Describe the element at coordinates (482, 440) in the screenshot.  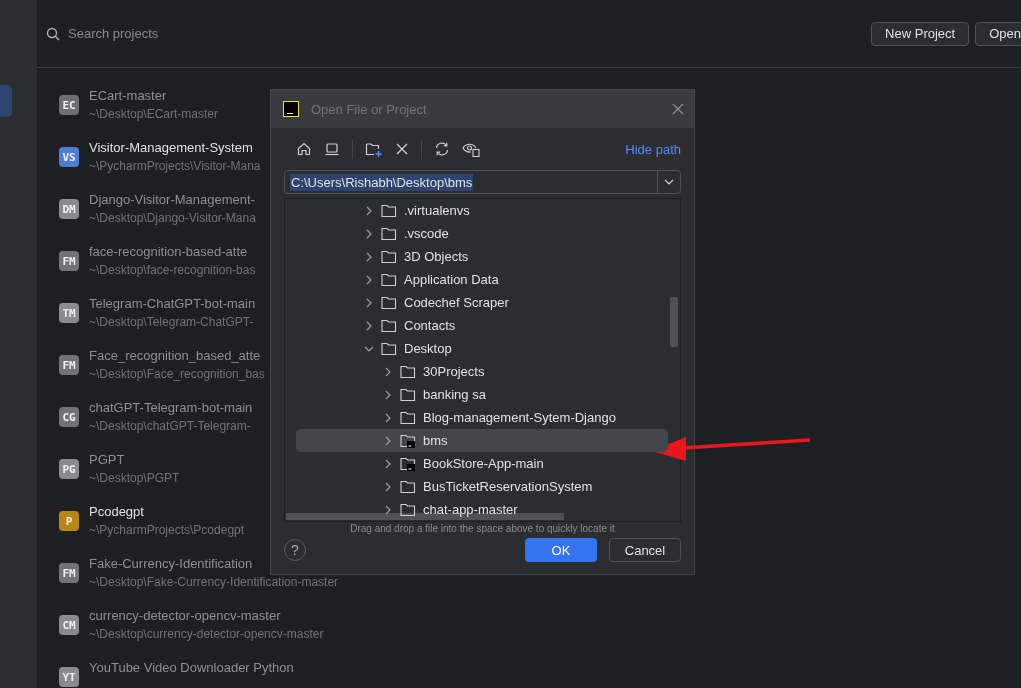
I see `tree-row: bms` at that location.